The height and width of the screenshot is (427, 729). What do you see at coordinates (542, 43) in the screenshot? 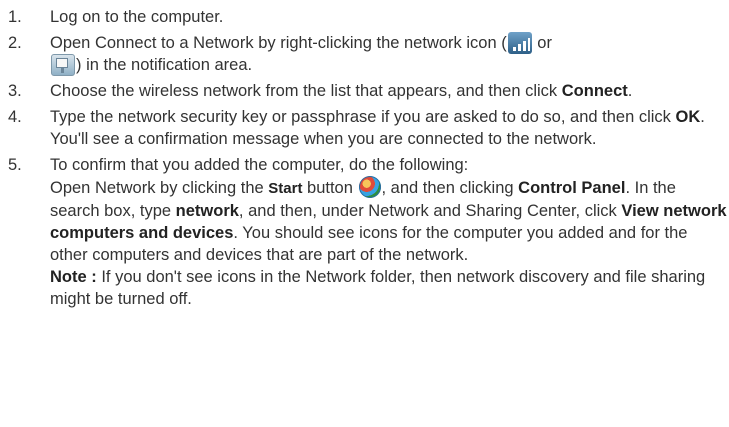
I see `step-text: or` at bounding box center [542, 43].